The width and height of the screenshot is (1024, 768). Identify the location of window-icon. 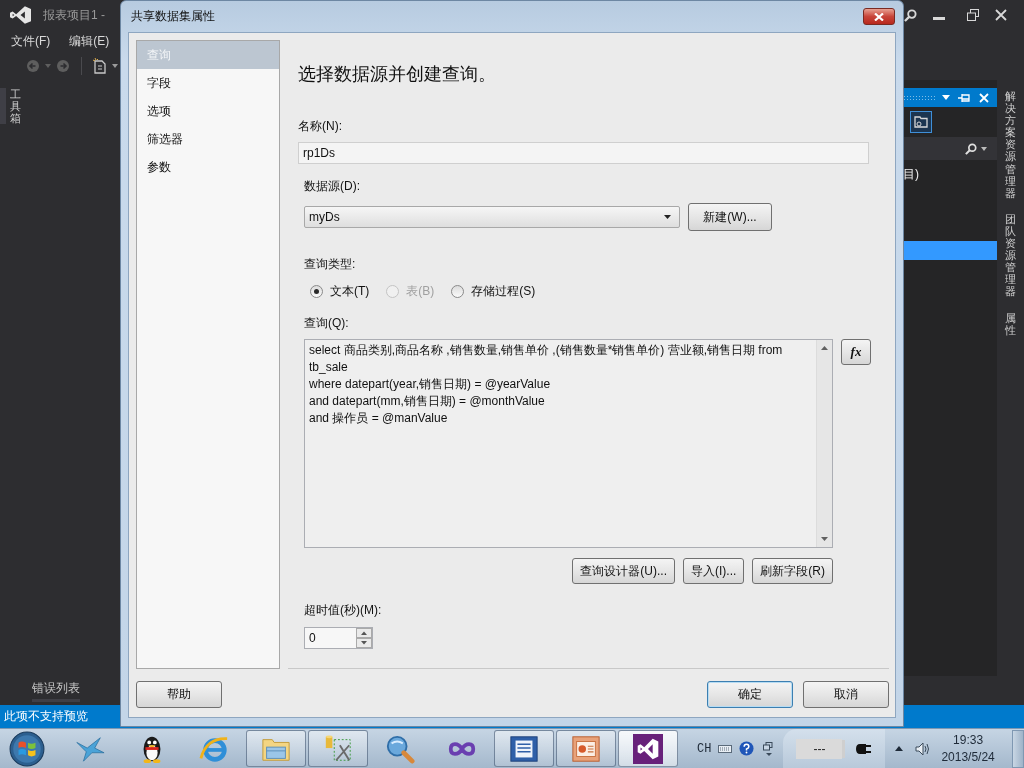
(768, 748).